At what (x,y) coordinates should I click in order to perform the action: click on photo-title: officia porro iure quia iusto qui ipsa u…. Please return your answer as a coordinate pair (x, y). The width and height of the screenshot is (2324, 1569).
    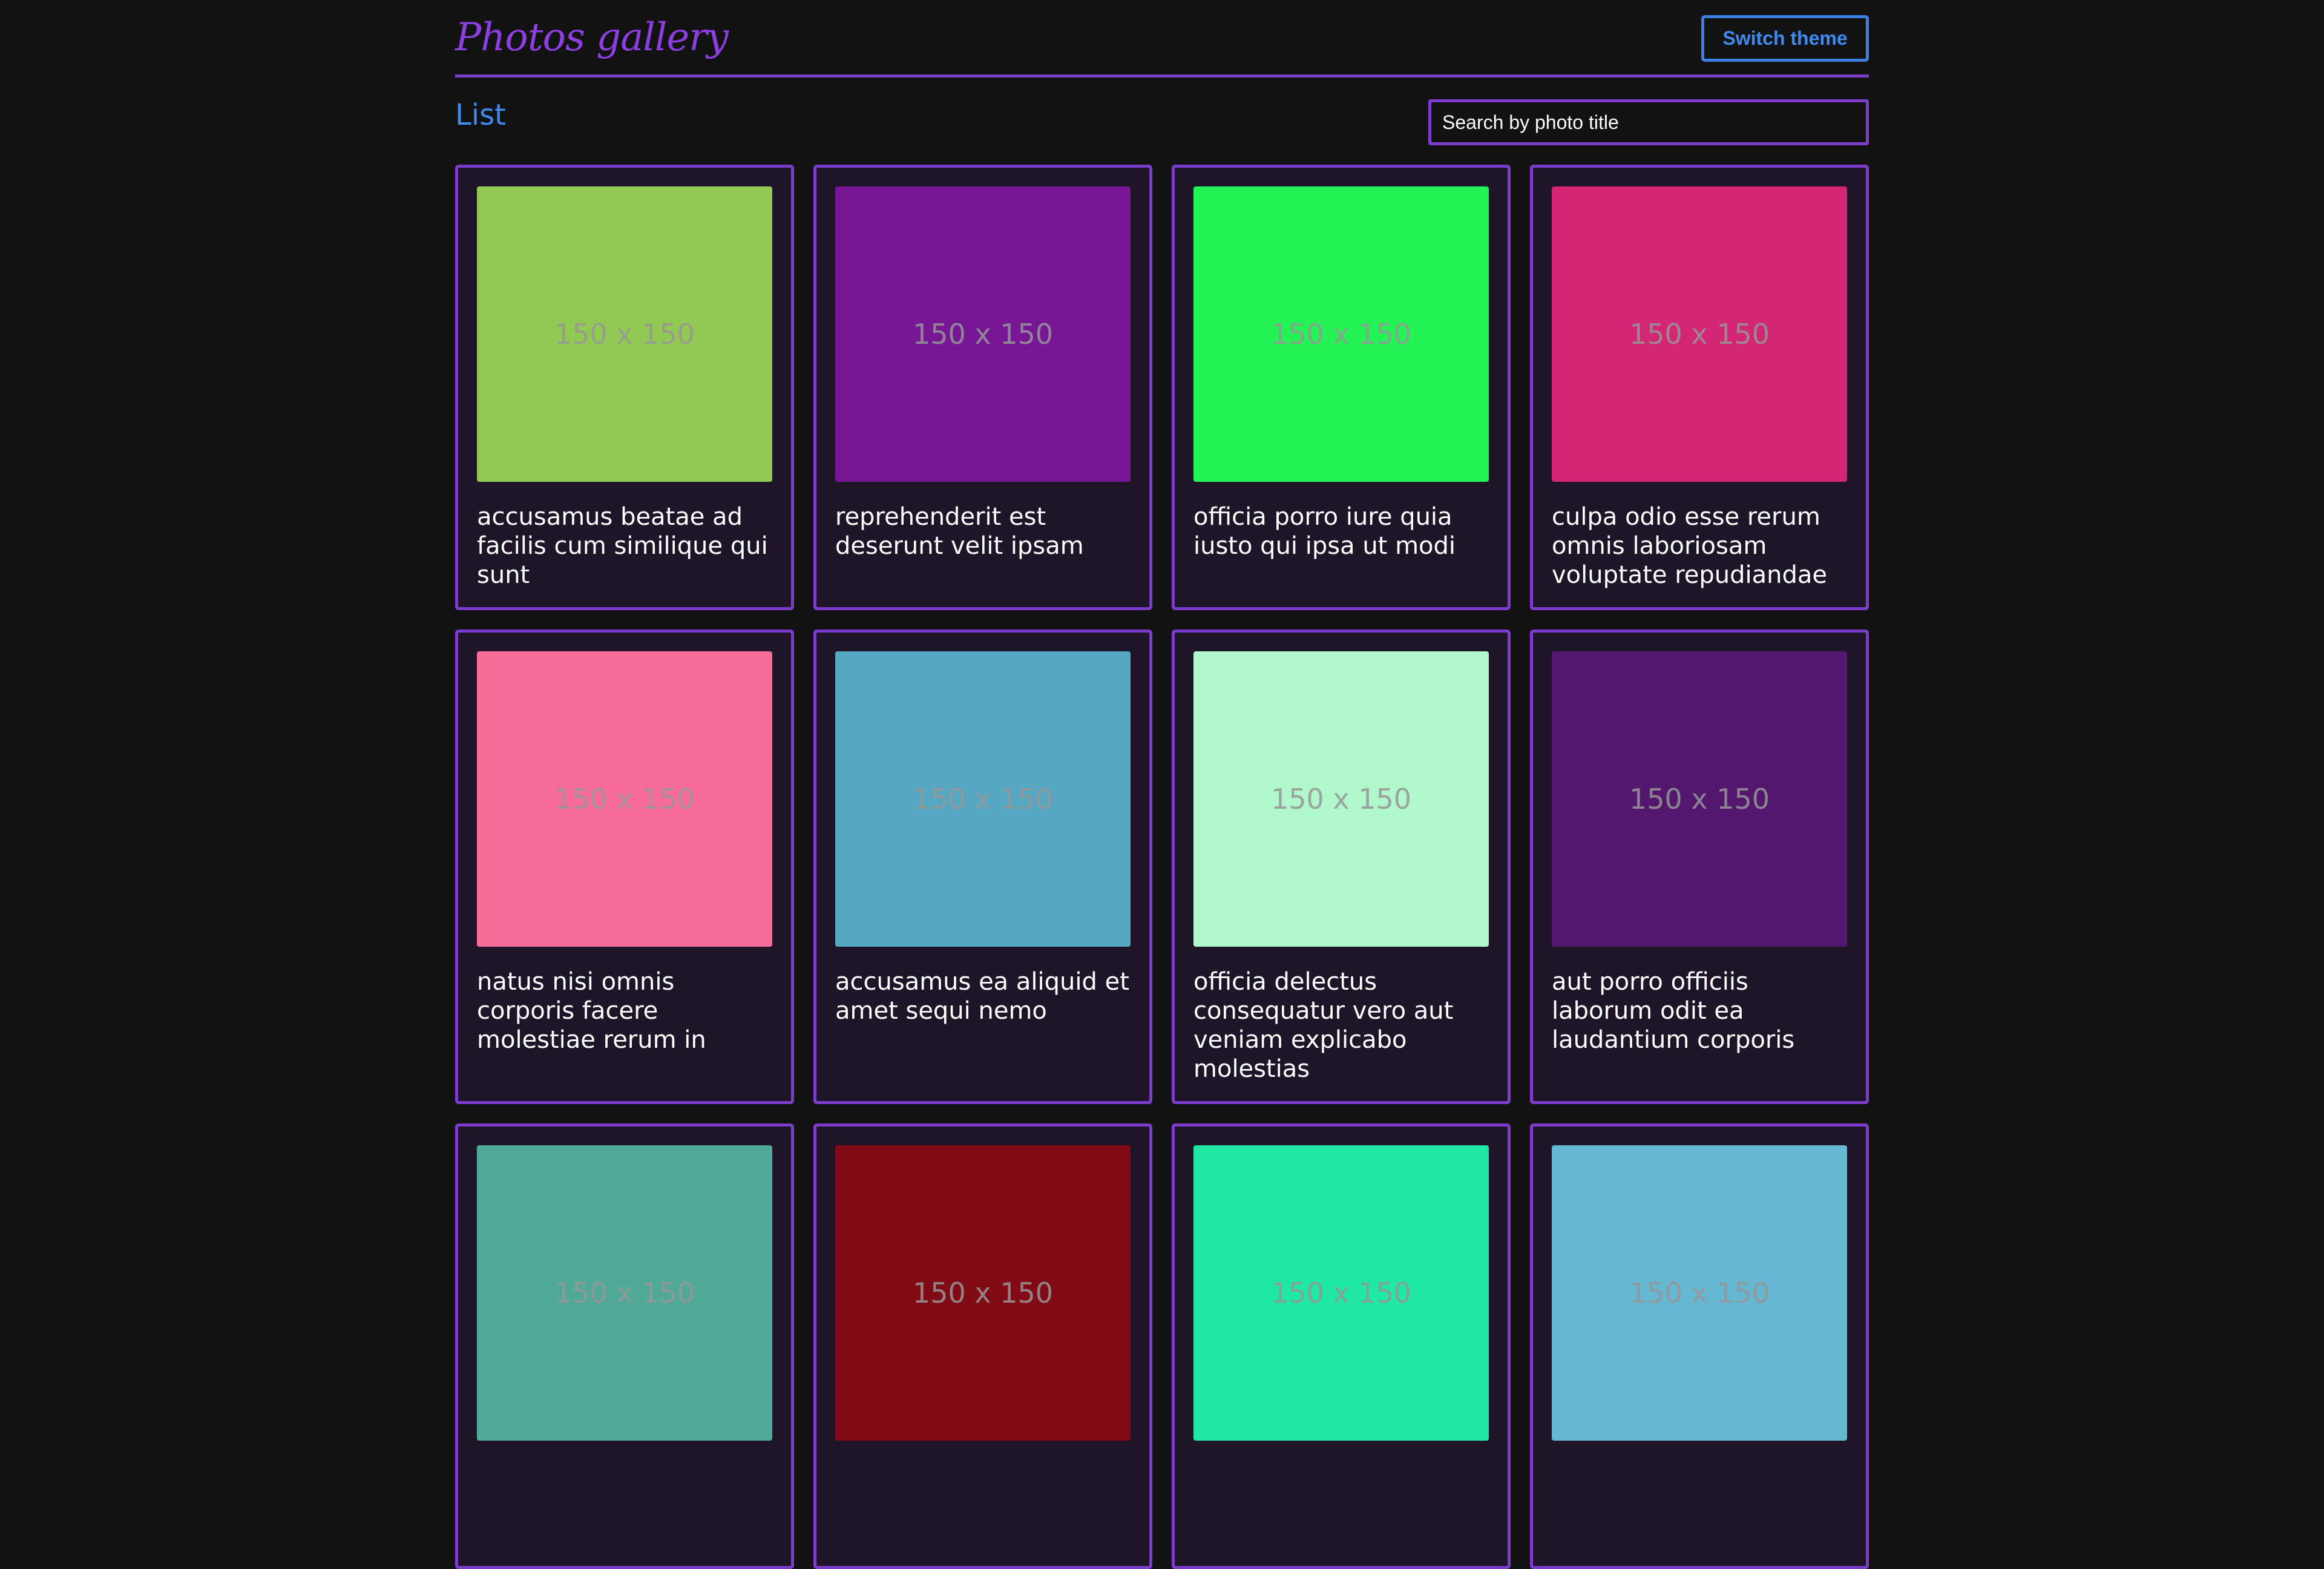
    Looking at the image, I should click on (1324, 531).